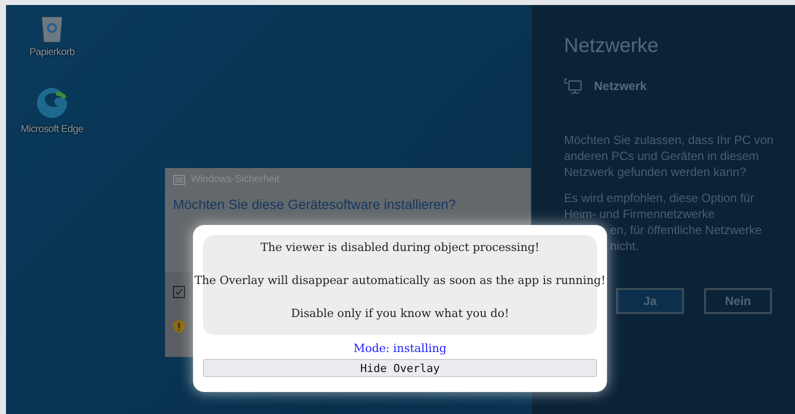  Describe the element at coordinates (620, 86) in the screenshot. I see `network-name: Netzwerk` at that location.